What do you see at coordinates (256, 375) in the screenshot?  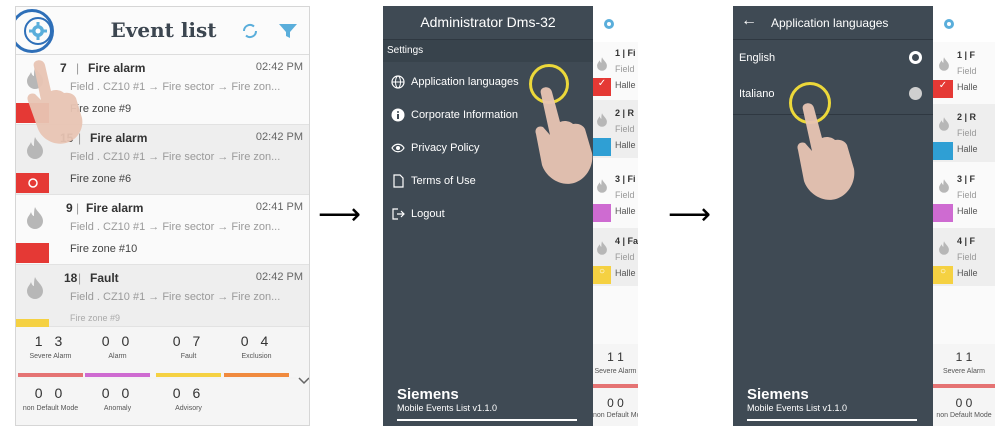 I see `exclusion-bar` at bounding box center [256, 375].